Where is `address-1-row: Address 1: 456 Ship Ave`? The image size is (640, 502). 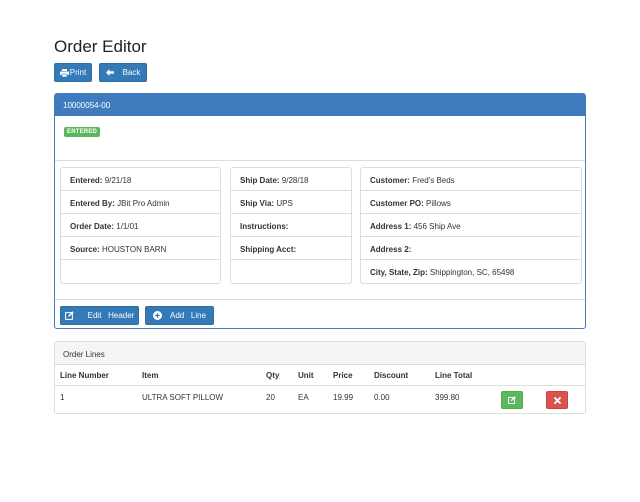
address-1-row: Address 1: 456 Ship Ave is located at coordinates (471, 225).